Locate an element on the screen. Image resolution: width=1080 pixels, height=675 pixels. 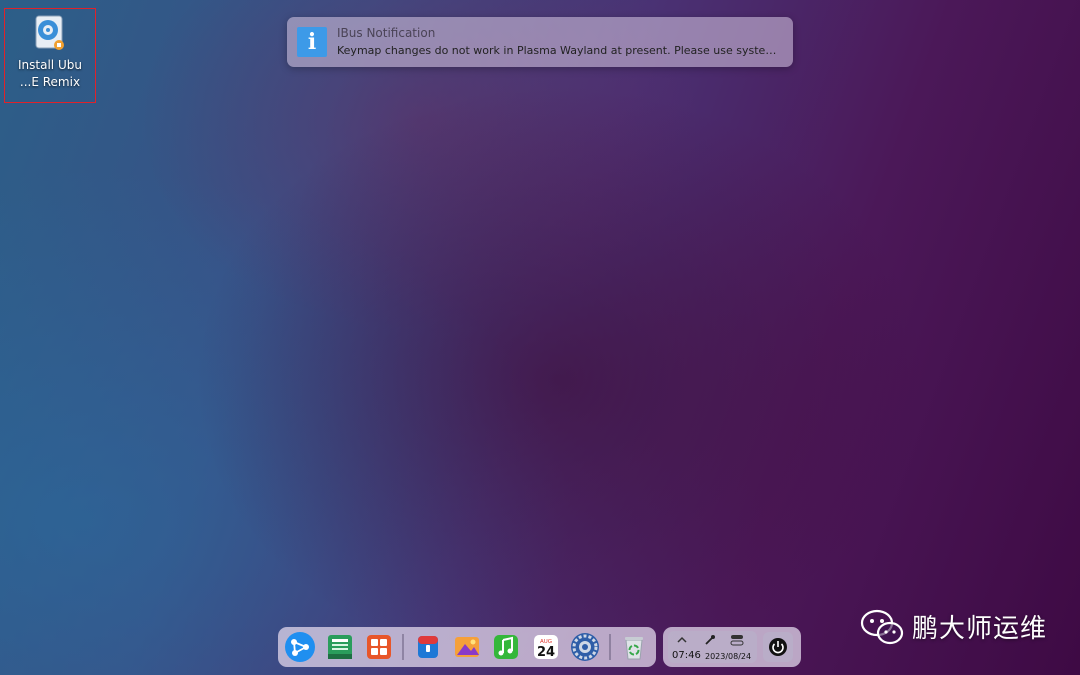
dock-app-settings is located at coordinates (585, 647).